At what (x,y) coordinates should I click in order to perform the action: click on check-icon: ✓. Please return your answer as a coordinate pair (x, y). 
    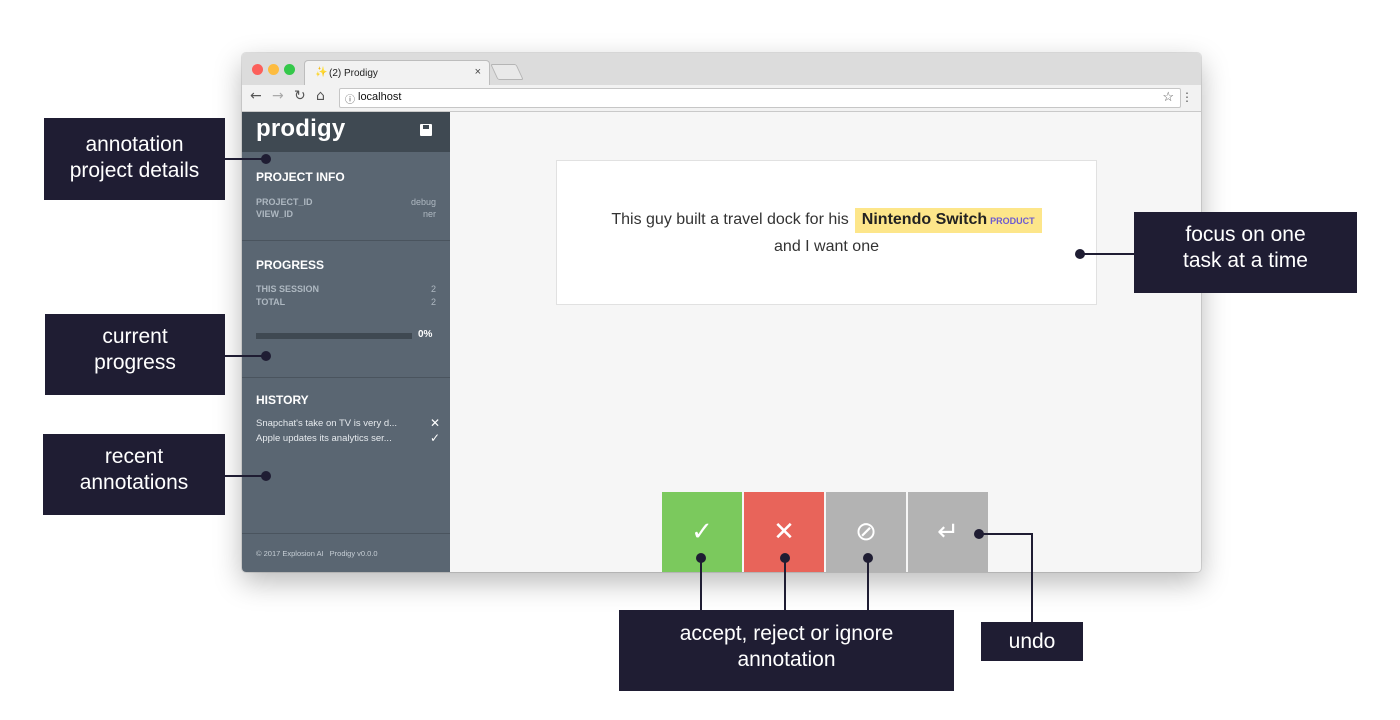
    Looking at the image, I should click on (702, 532).